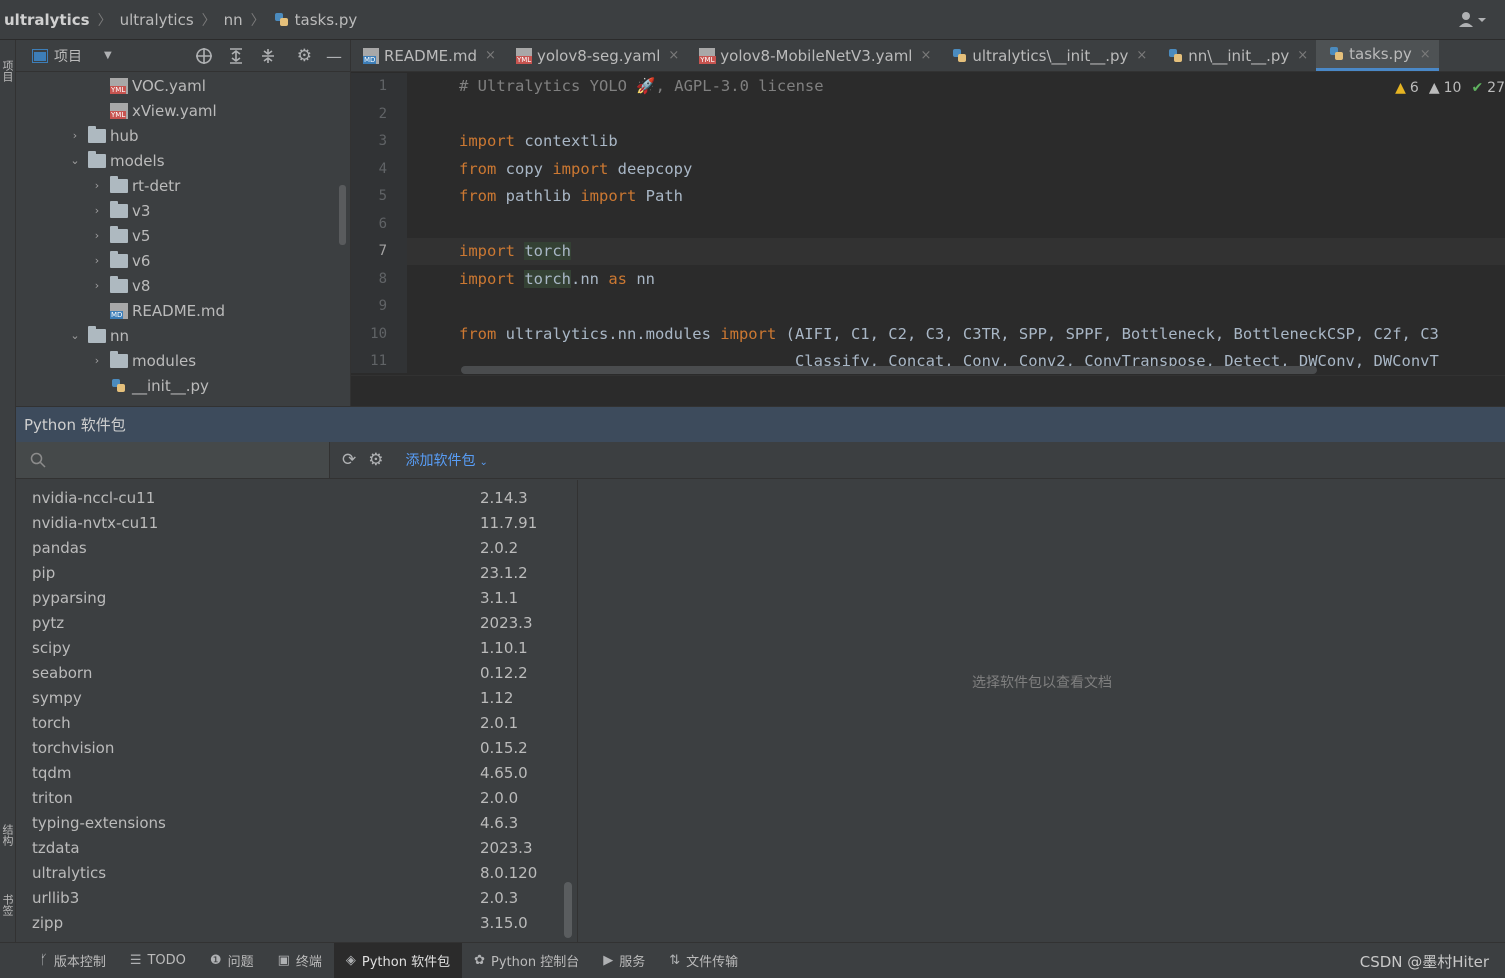 This screenshot has height=978, width=1505. What do you see at coordinates (291, 772) in the screenshot?
I see `package-row: tqdm 4.65.0` at bounding box center [291, 772].